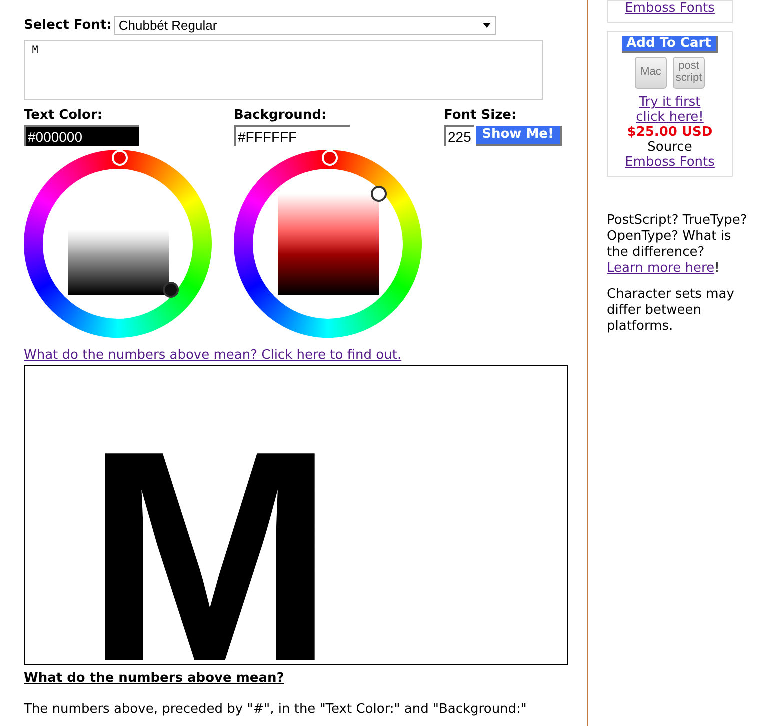 The image size is (760, 726). I want to click on field-label: Font Size:, so click(481, 115).